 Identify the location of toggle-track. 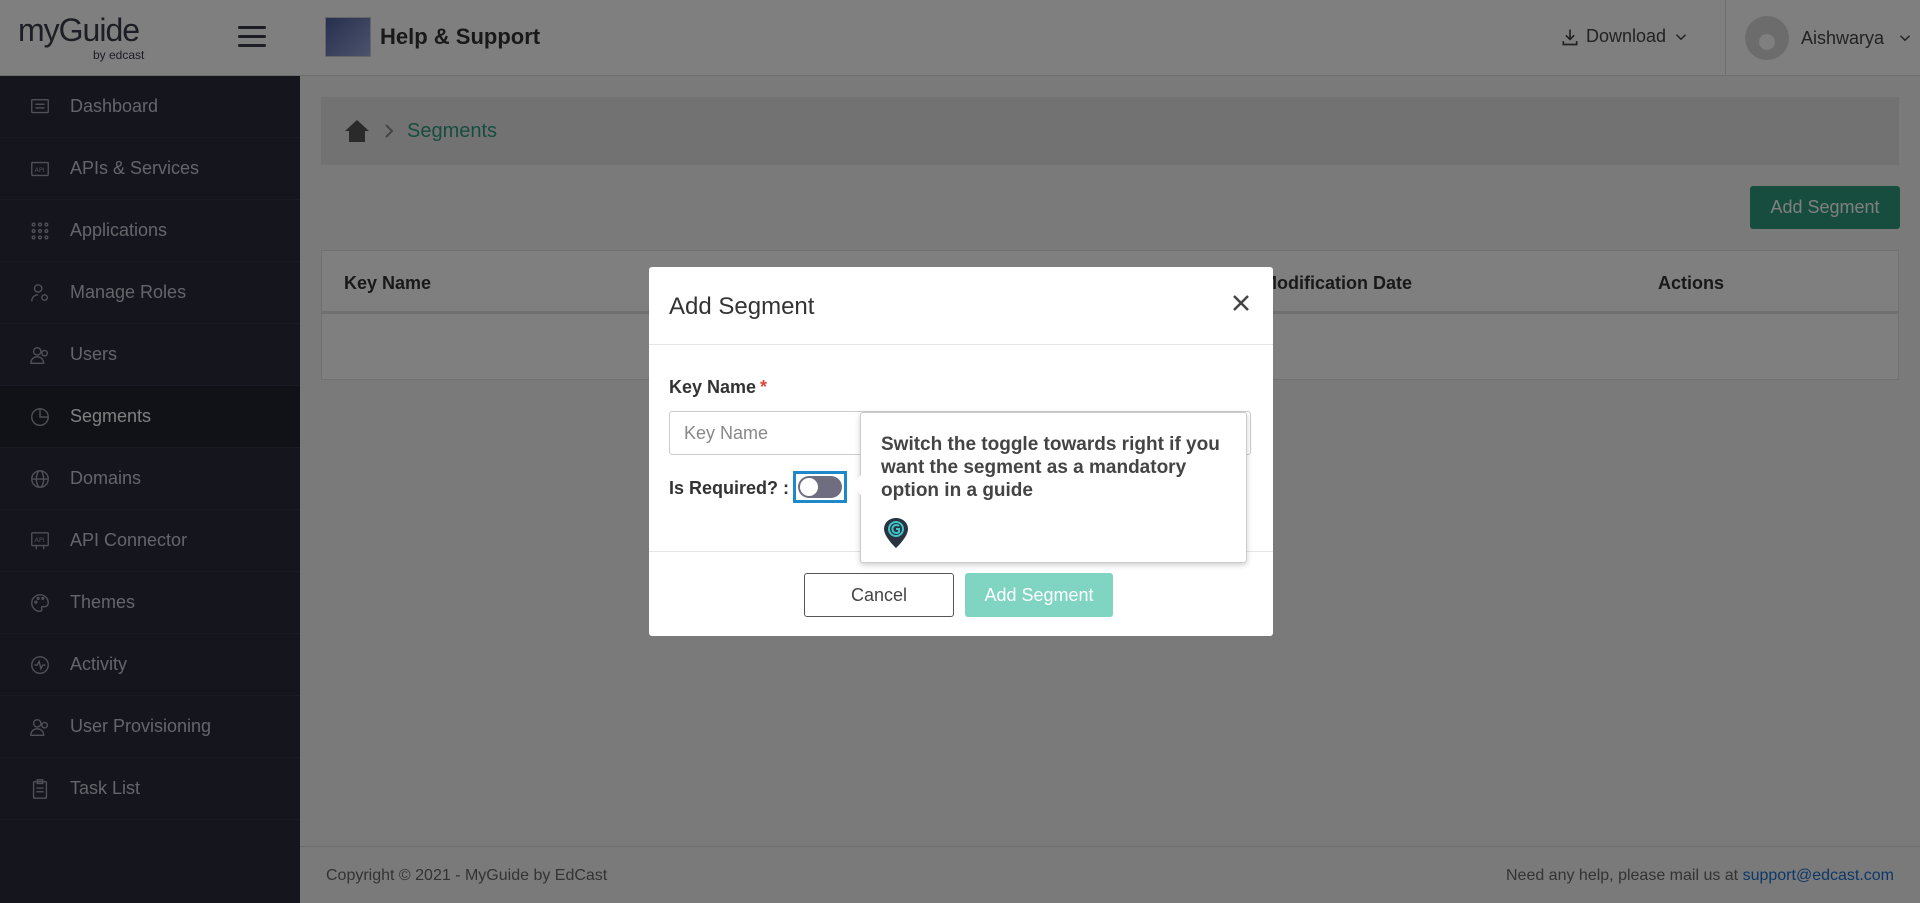
(820, 487).